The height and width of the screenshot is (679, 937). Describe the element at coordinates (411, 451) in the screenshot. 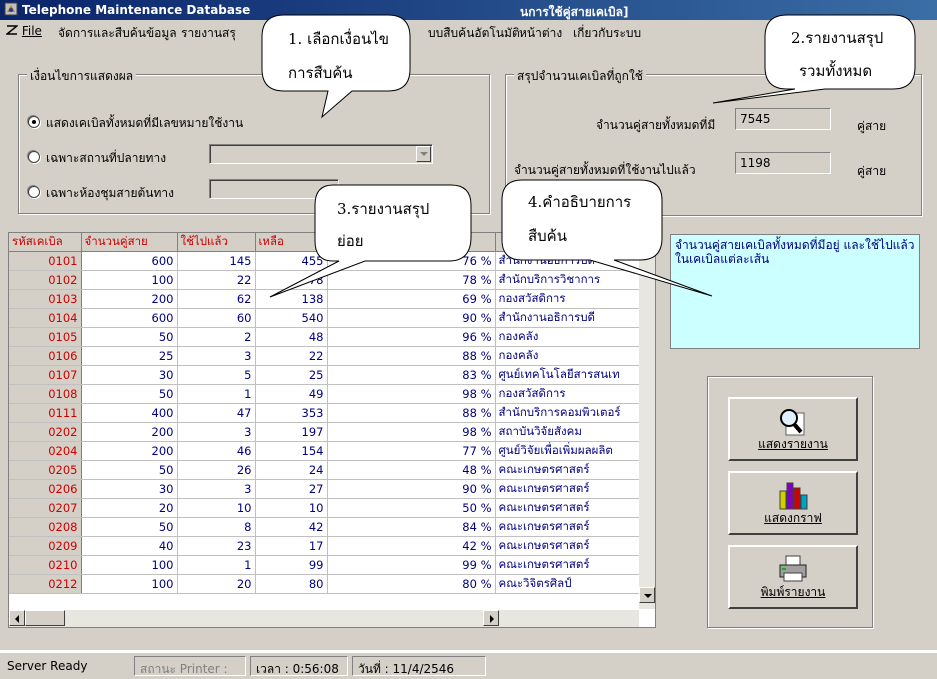

I see `cell-percent: 77 %` at that location.